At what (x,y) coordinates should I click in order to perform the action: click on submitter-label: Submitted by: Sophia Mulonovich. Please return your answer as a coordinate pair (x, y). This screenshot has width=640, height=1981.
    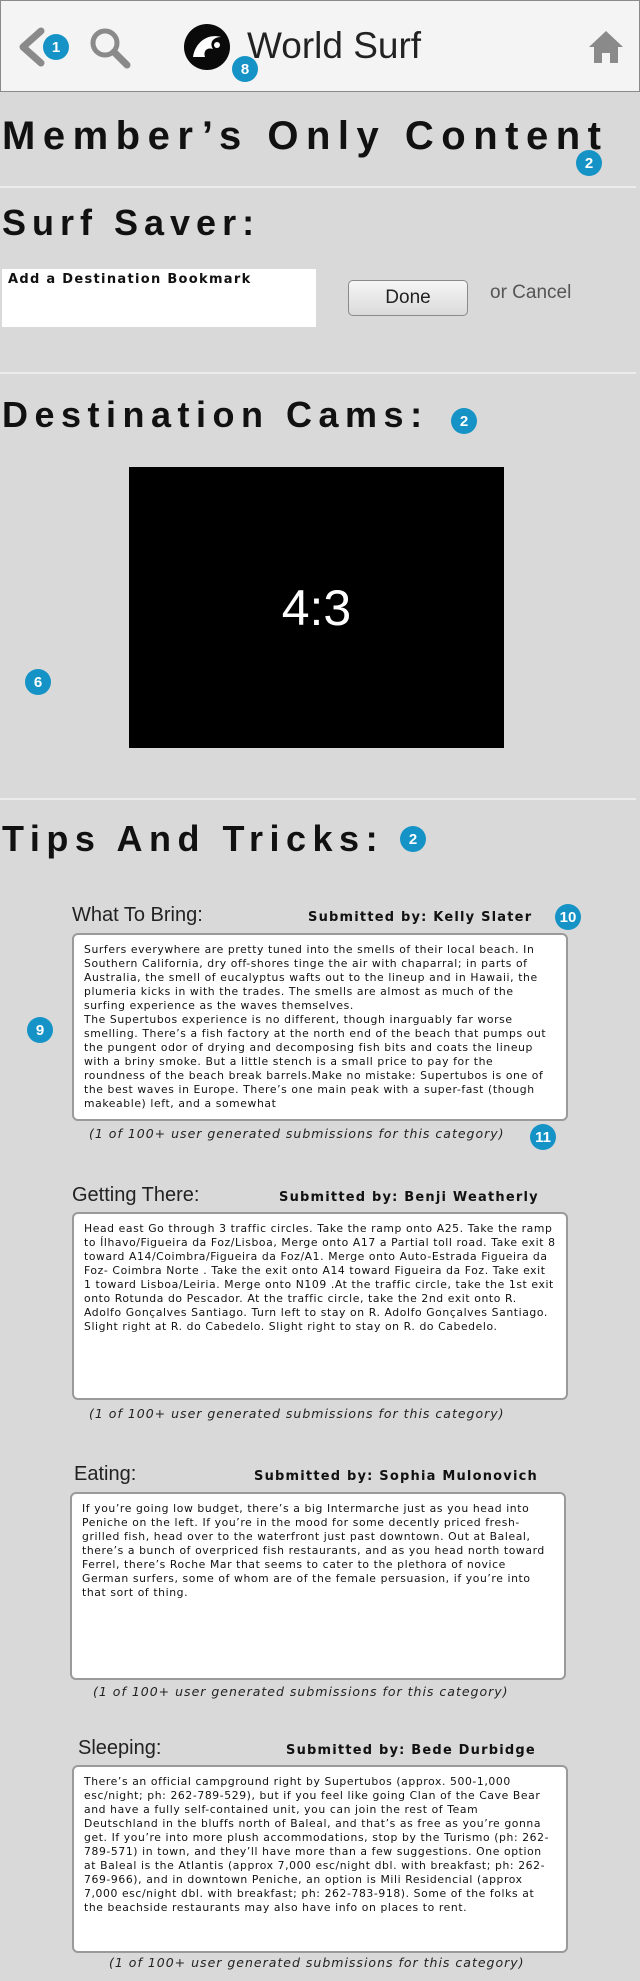
    Looking at the image, I should click on (396, 1476).